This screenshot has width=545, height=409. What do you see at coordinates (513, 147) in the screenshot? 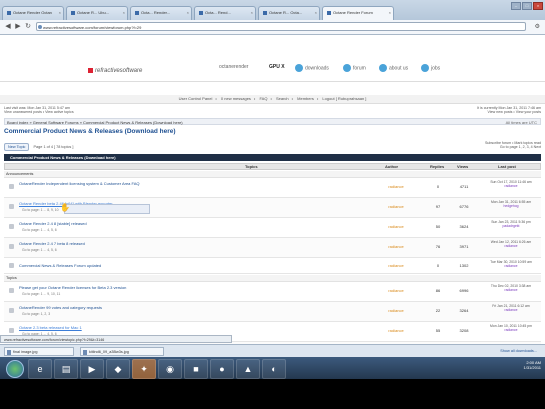
I see `pagination: Go to page 1, 2, 3, 4 Next` at bounding box center [513, 147].